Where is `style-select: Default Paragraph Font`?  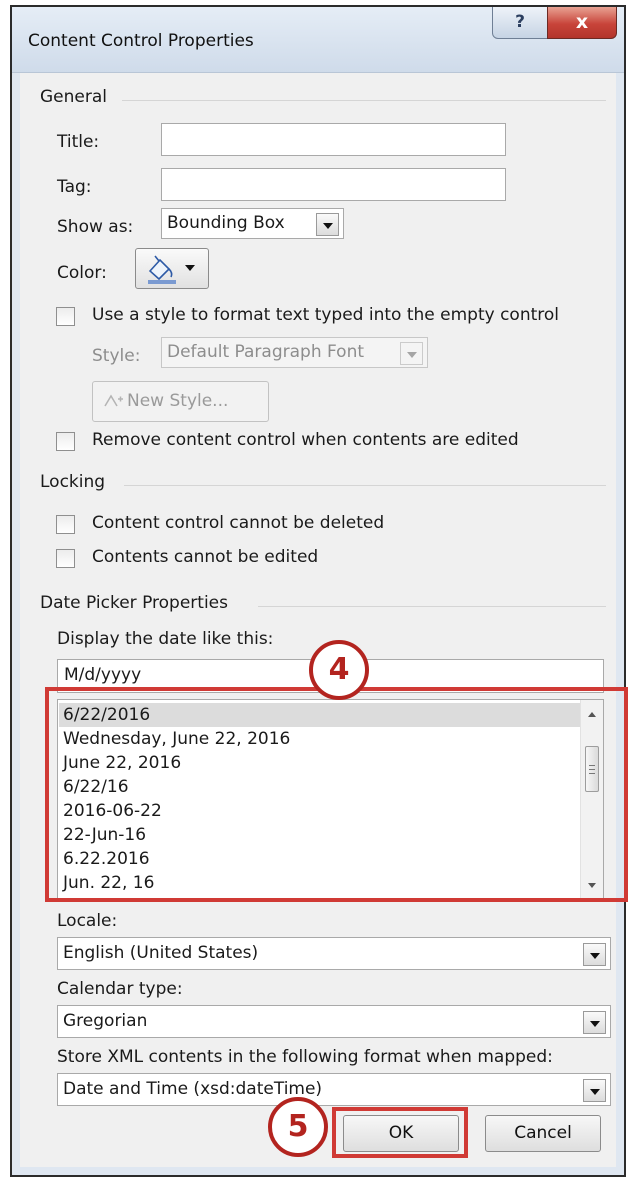 style-select: Default Paragraph Font is located at coordinates (294, 352).